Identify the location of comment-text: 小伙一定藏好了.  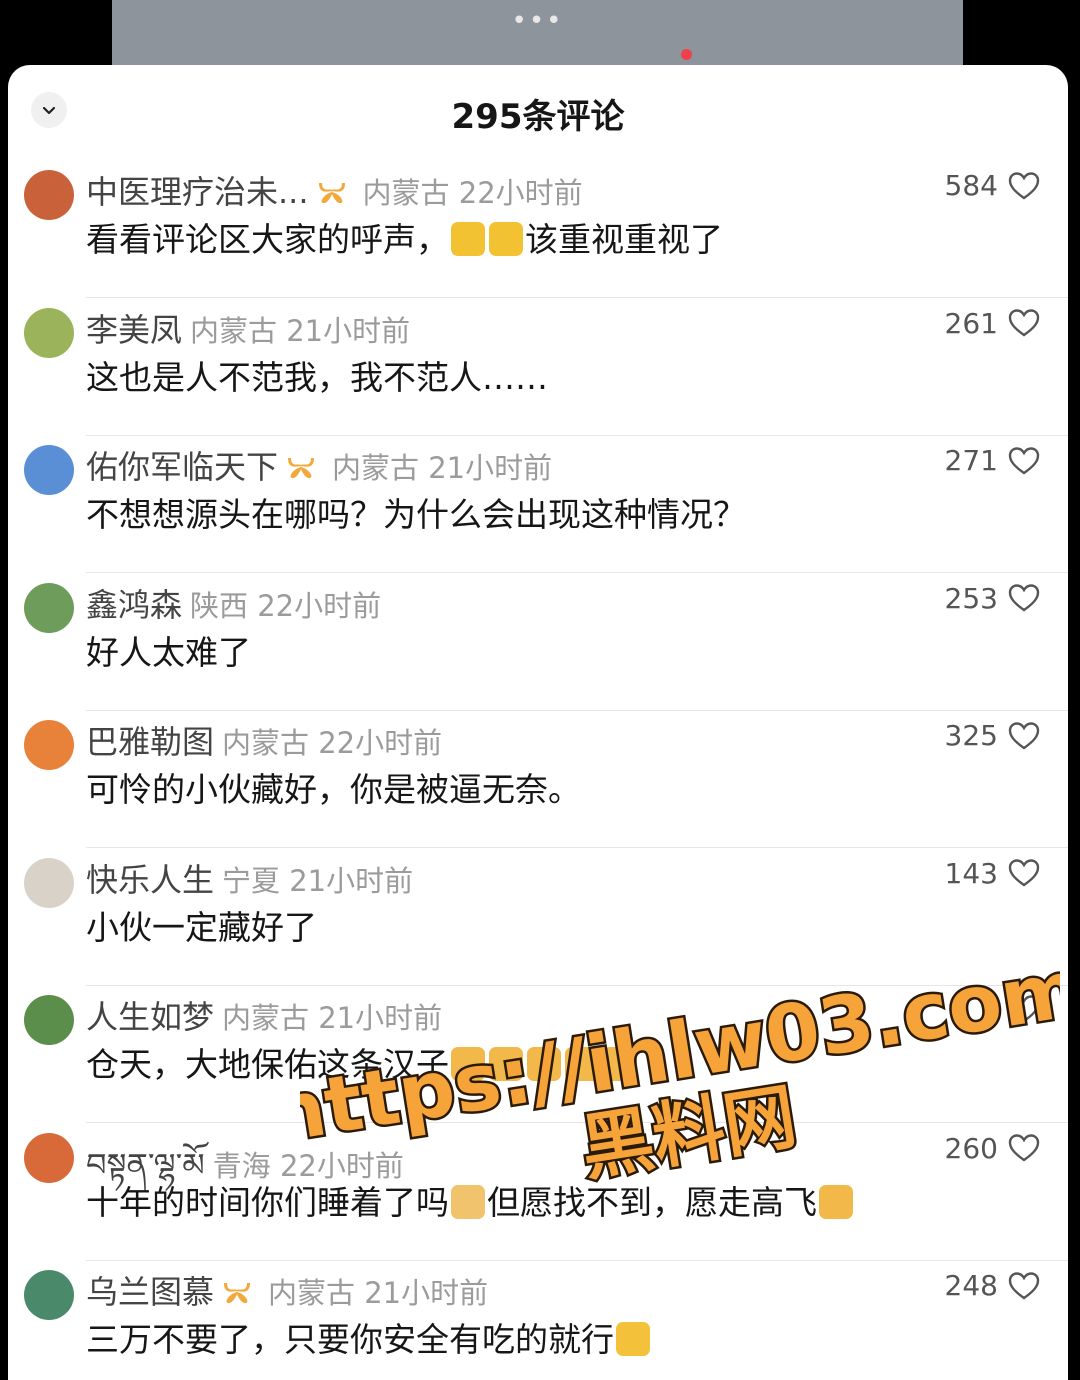
(201, 925).